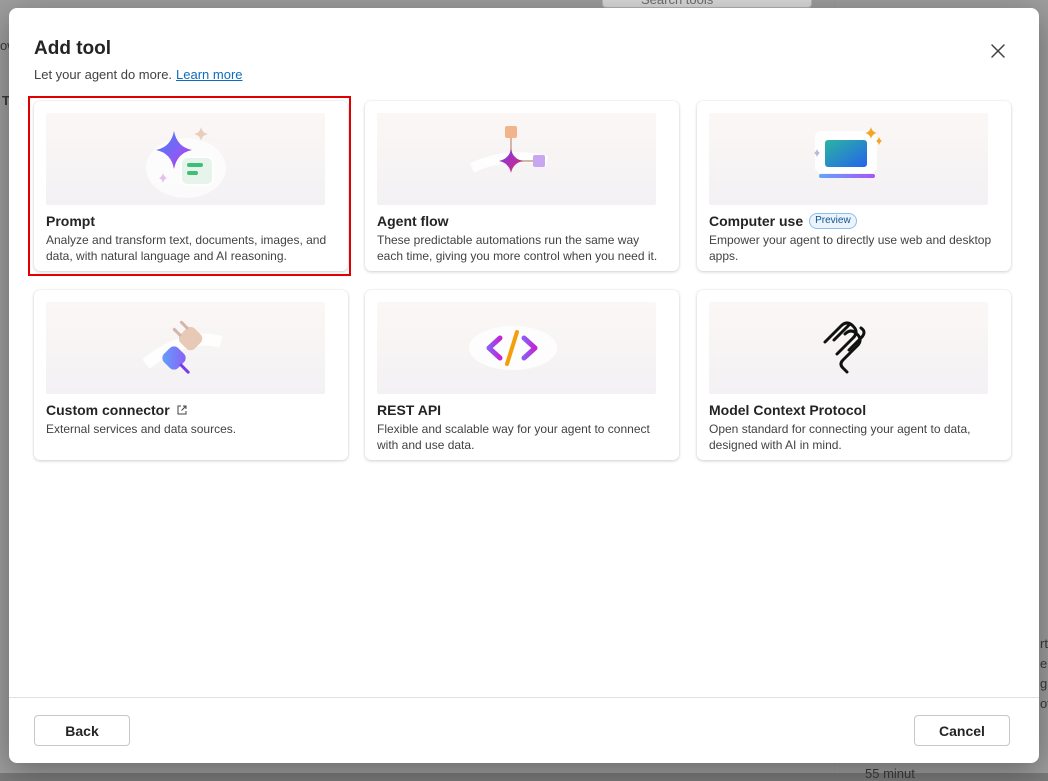  Describe the element at coordinates (509, 149) in the screenshot. I see `flow-icon` at that location.